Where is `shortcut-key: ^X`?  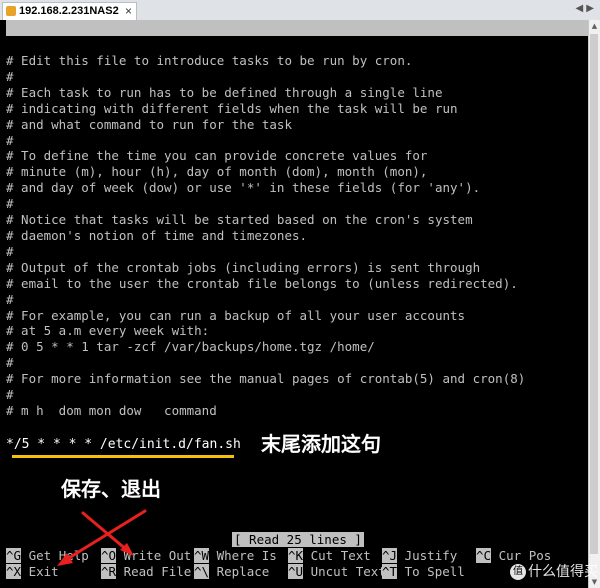
shortcut-key: ^X is located at coordinates (14, 571).